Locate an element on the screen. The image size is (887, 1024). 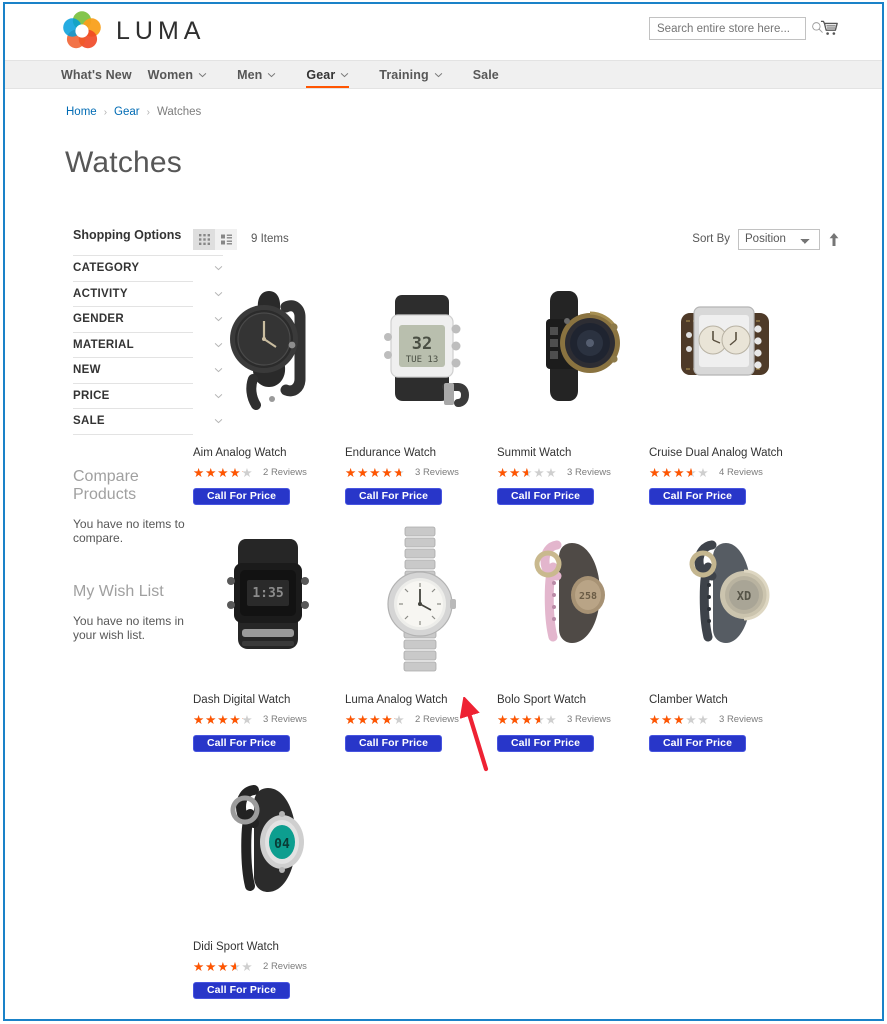
list-view-icon is located at coordinates (226, 239).